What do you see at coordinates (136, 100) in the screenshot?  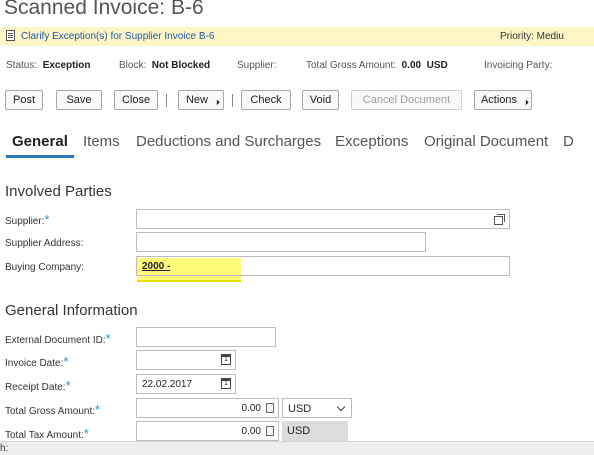 I see `close-button: Close` at bounding box center [136, 100].